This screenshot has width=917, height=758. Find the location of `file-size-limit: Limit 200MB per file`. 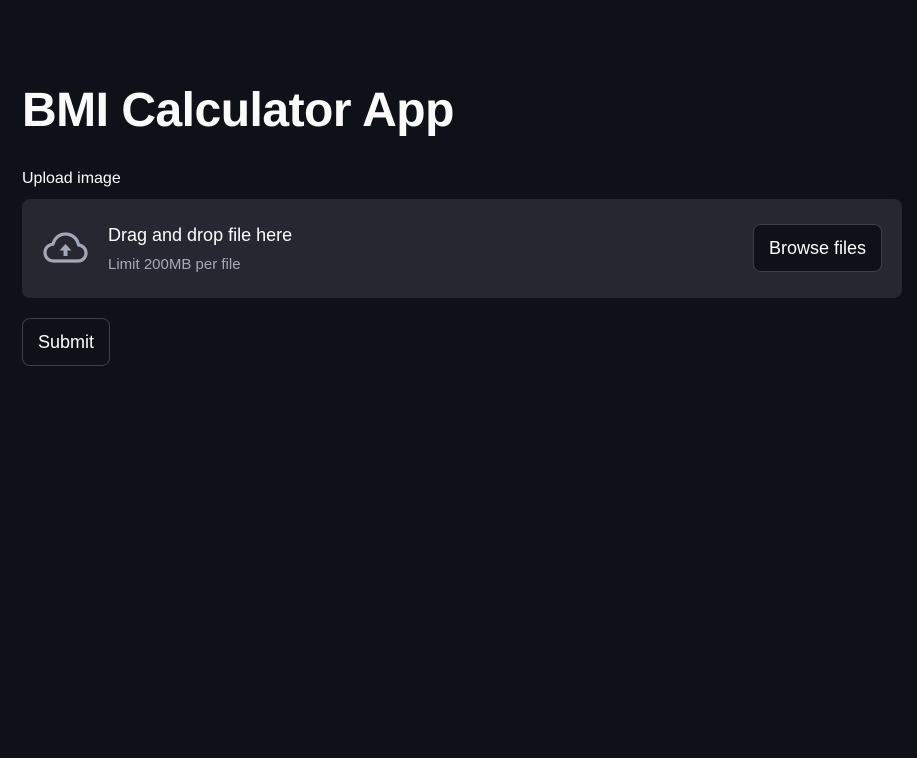

file-size-limit: Limit 200MB per file is located at coordinates (174, 264).